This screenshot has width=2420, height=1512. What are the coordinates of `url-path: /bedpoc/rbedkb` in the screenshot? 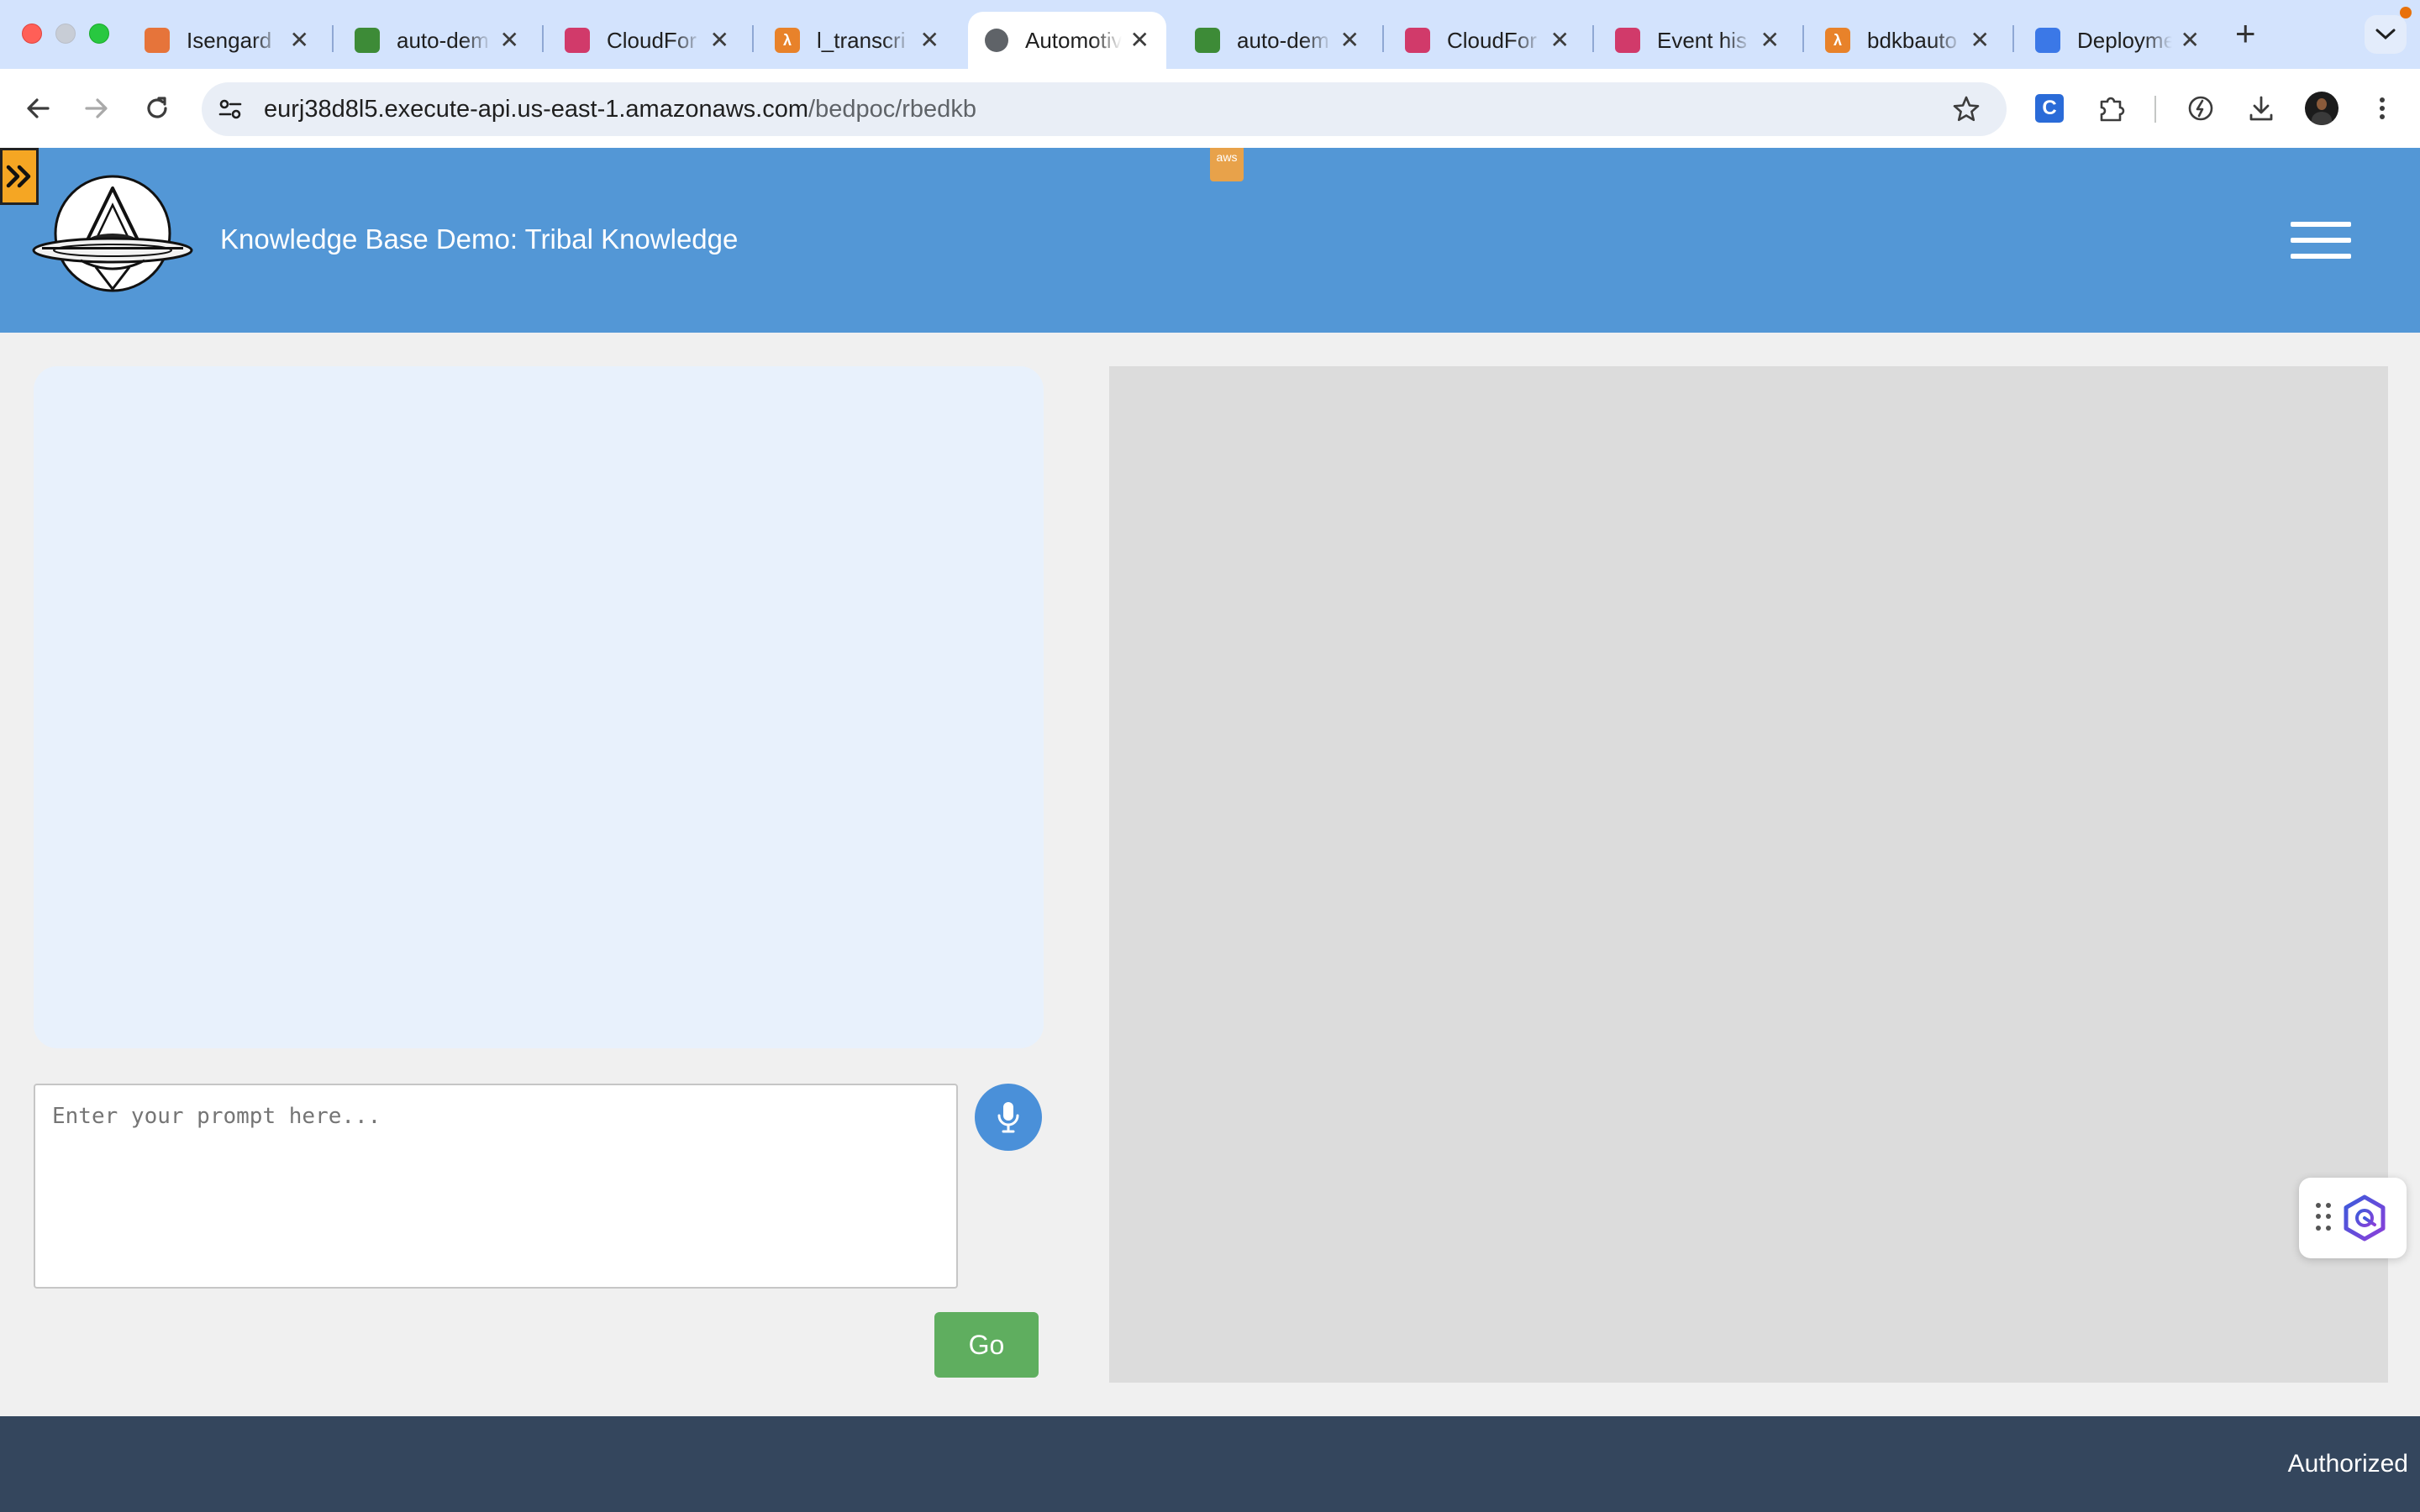 It's located at (892, 109).